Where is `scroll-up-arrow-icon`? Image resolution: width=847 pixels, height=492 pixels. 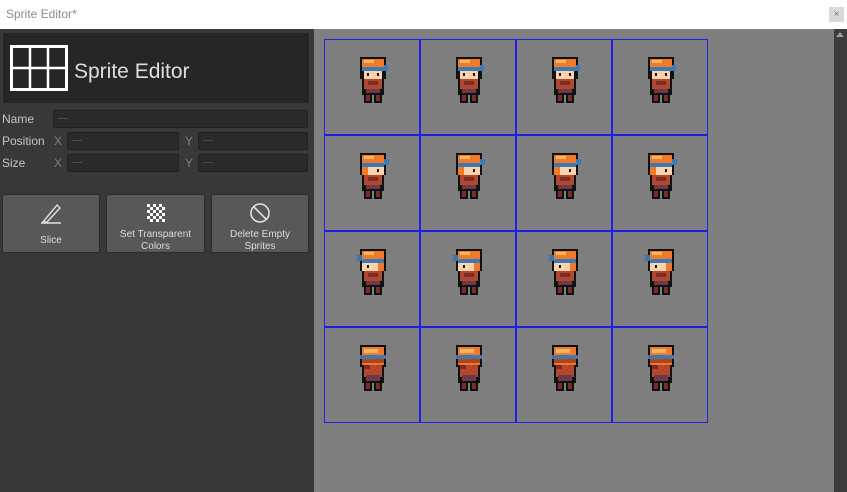
scroll-up-arrow-icon is located at coordinates (840, 34).